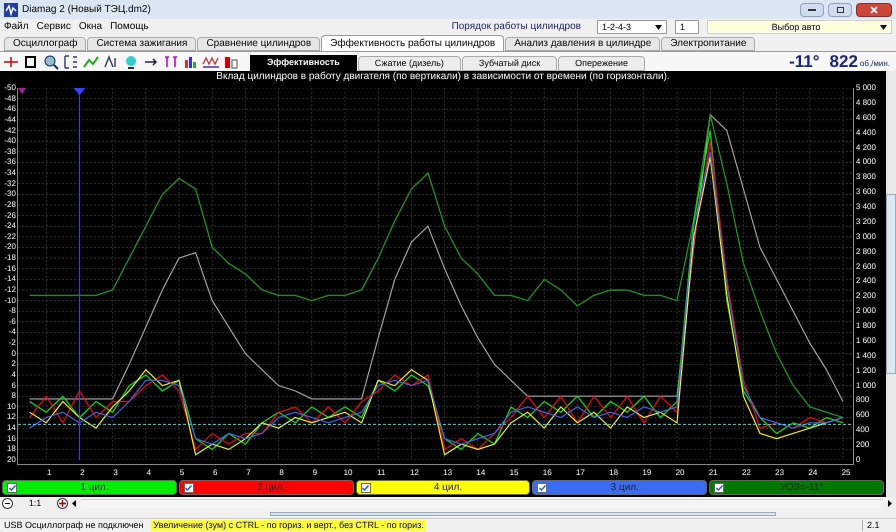 The height and width of the screenshot is (532, 896). I want to click on axis-label: -20, so click(10, 247).